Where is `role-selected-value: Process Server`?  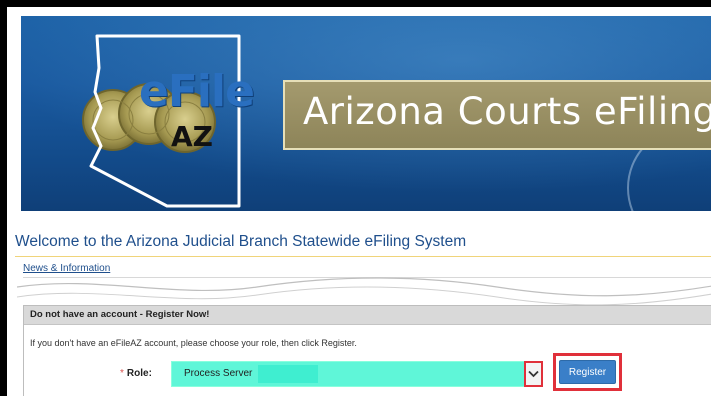 role-selected-value: Process Server is located at coordinates (218, 373).